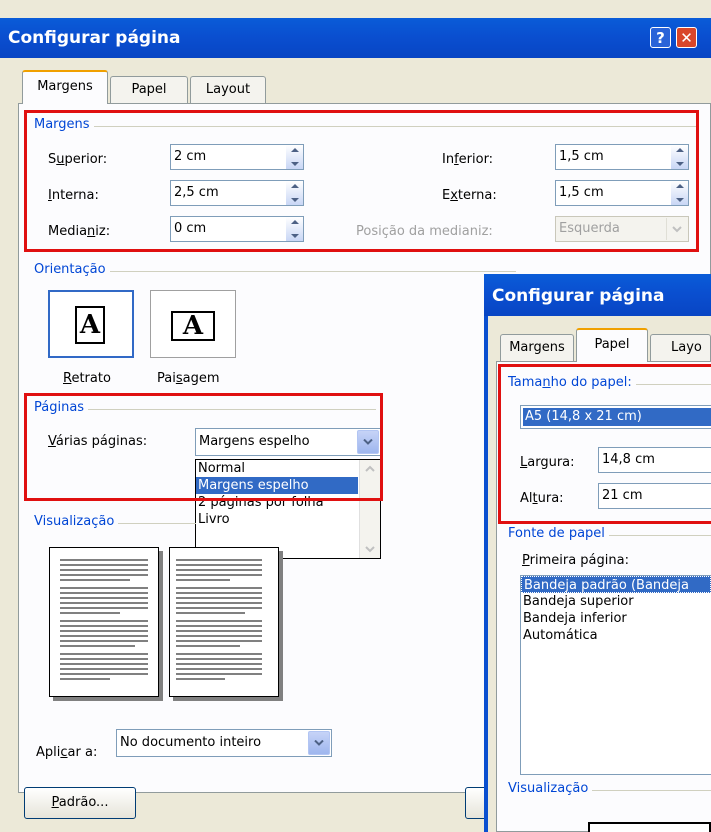 The image size is (711, 832). Describe the element at coordinates (616, 635) in the screenshot. I see `first-page-option-automatica: Automática` at that location.